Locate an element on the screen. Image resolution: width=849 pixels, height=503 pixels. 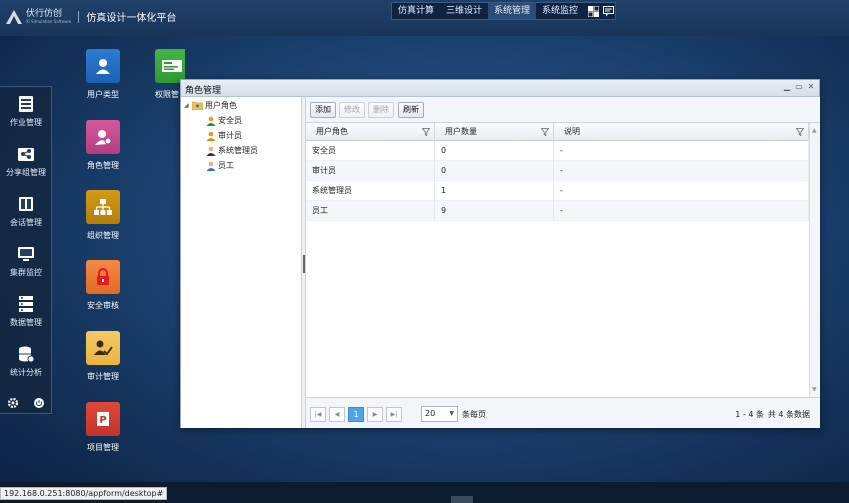
layout-toggle-icon is located at coordinates (594, 11).